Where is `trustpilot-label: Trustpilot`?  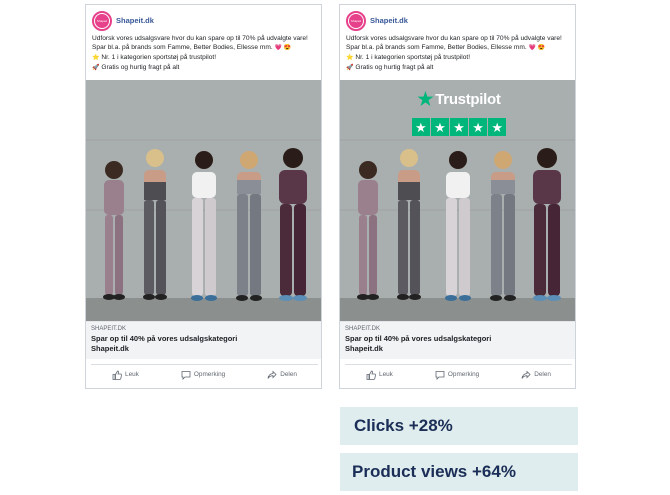
trustpilot-label: Trustpilot is located at coordinates (468, 99).